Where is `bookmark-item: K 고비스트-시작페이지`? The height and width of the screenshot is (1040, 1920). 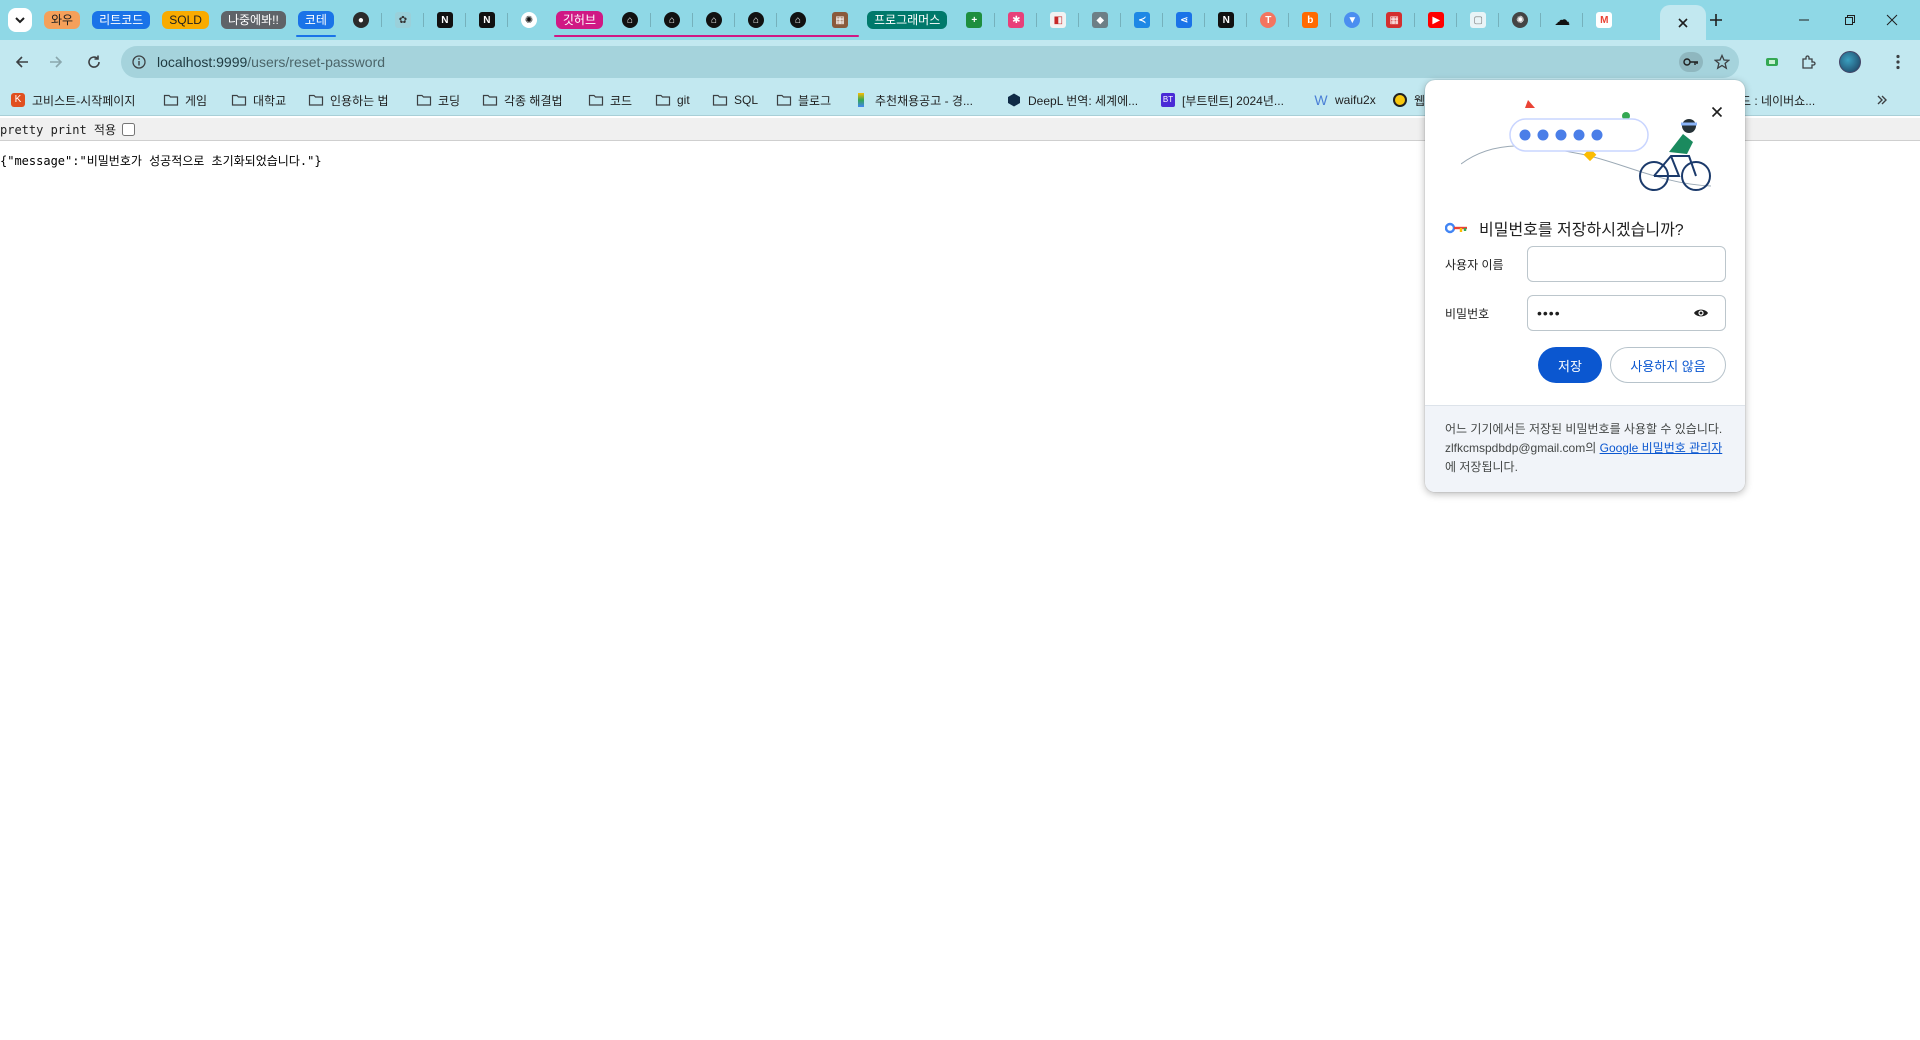 bookmark-item: K 고비스트-시작페이지 is located at coordinates (72, 100).